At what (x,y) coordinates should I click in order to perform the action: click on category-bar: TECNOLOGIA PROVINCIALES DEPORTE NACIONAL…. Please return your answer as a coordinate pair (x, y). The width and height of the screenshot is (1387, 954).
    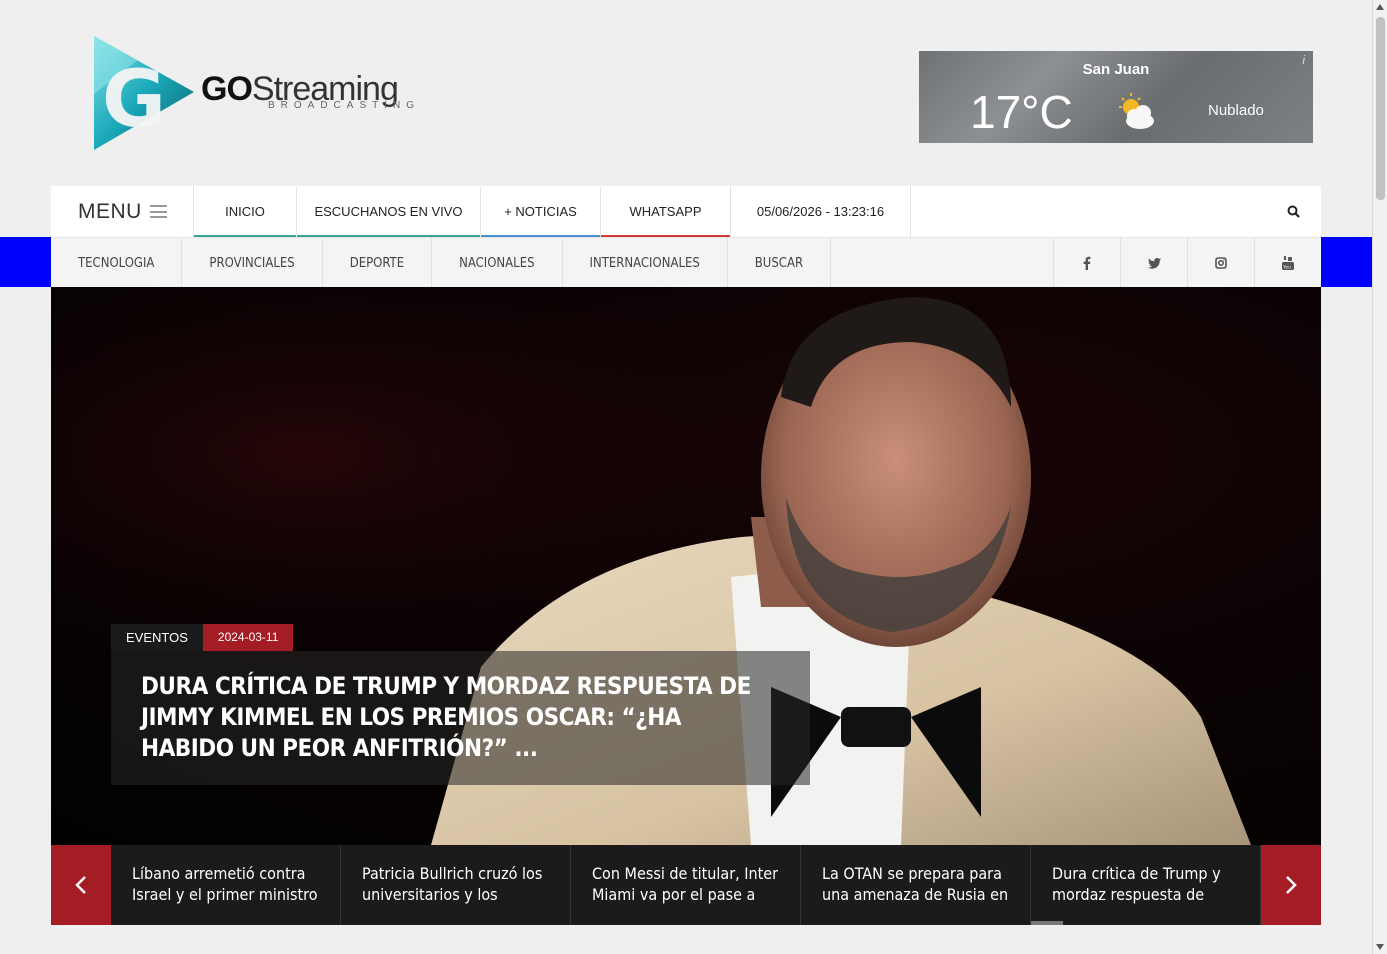
    Looking at the image, I should click on (686, 262).